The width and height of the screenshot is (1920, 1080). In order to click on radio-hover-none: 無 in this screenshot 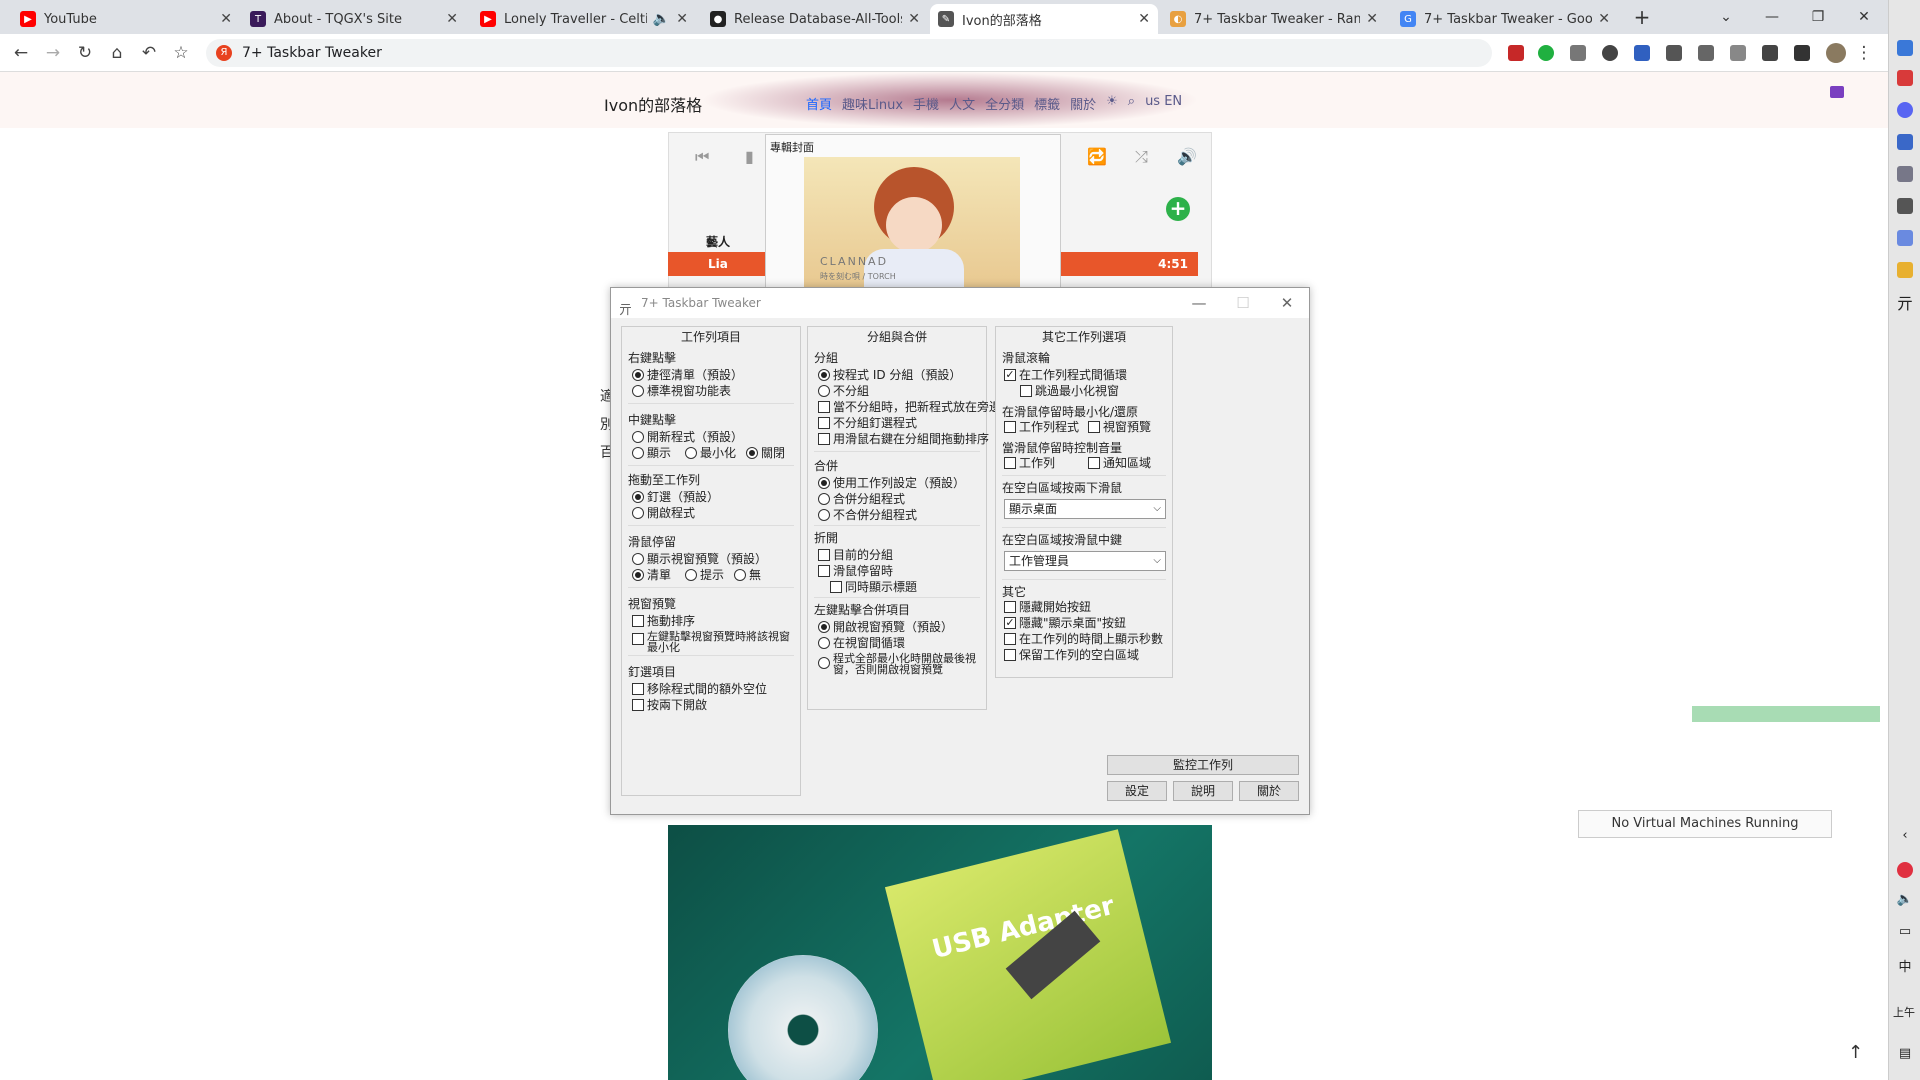, I will do `click(747, 575)`.